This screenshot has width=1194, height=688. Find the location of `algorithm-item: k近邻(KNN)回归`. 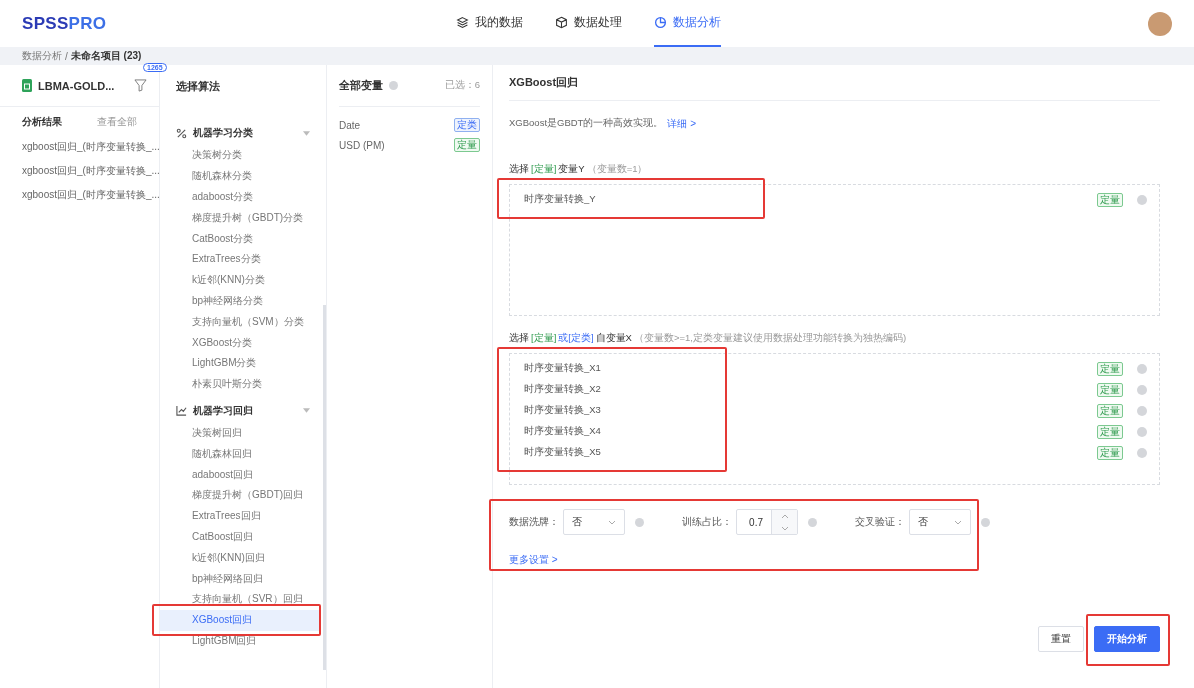

algorithm-item: k近邻(KNN)回归 is located at coordinates (240, 558).